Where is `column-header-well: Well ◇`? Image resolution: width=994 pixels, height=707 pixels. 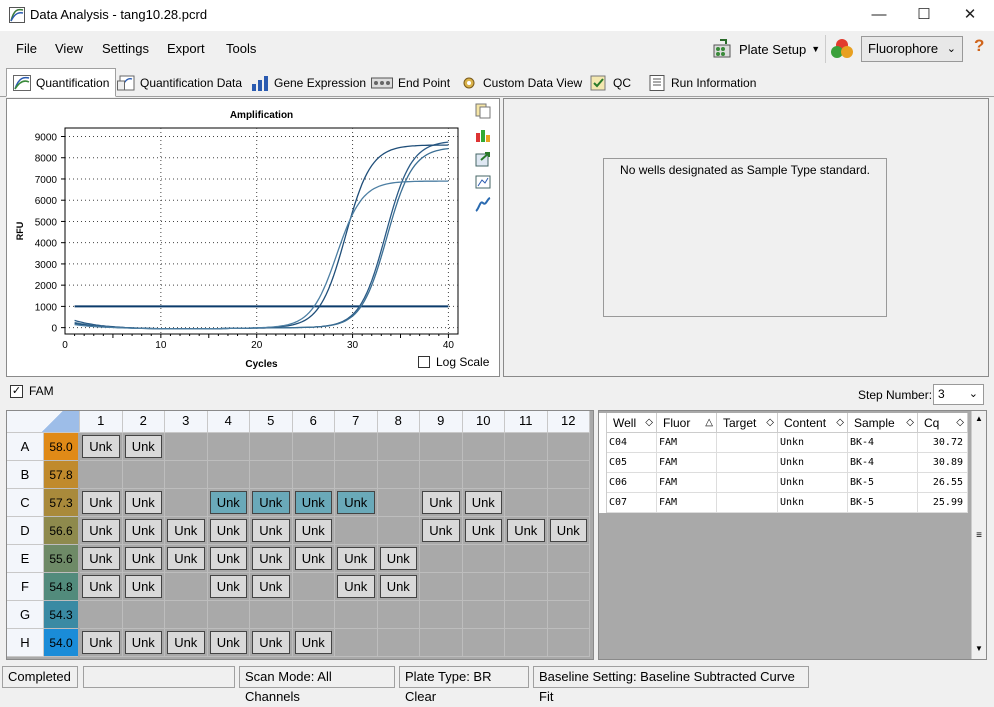 column-header-well: Well ◇ is located at coordinates (632, 423).